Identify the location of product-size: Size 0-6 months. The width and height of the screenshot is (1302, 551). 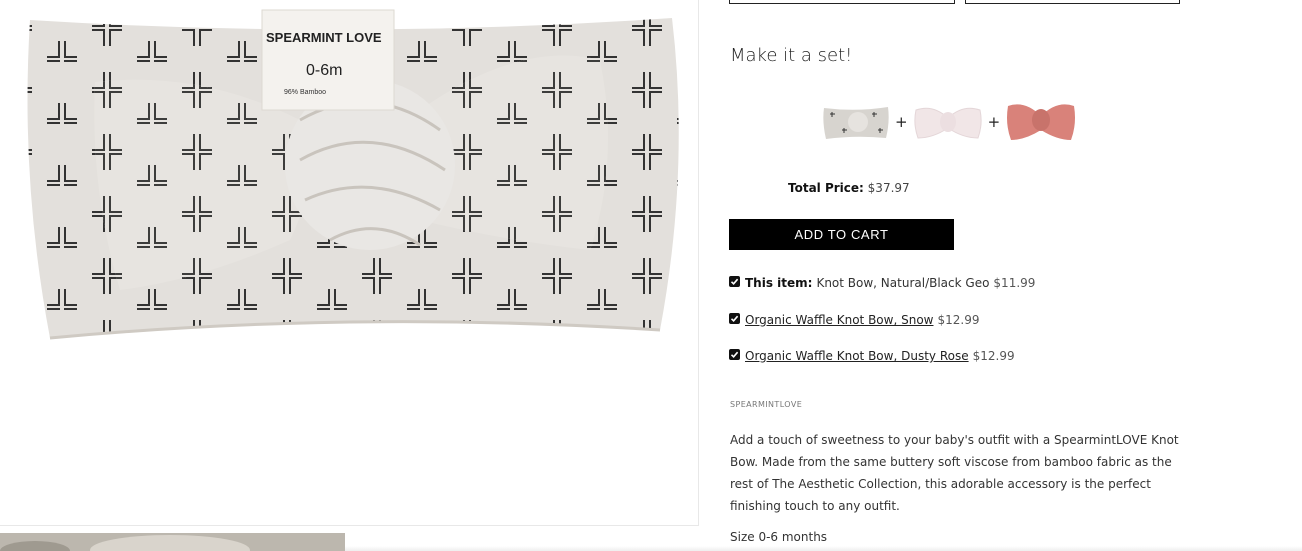
(779, 537).